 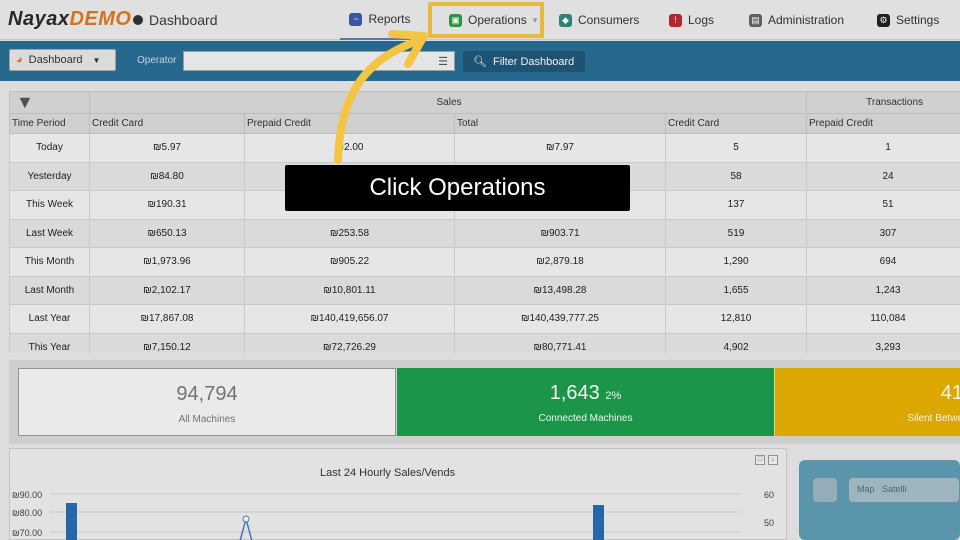 I want to click on y-tick-label: ₪80.00, so click(x=27, y=513).